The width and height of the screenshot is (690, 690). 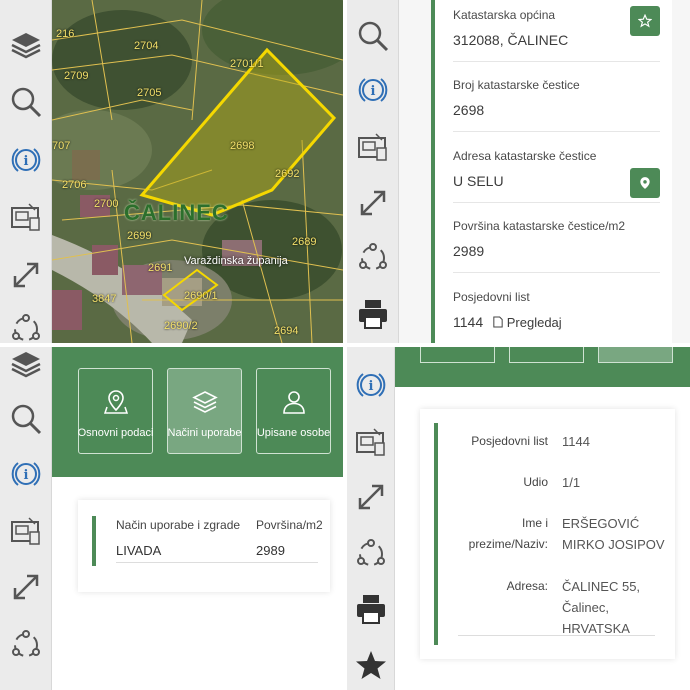 I want to click on parcel-area-value: 2989, so click(x=469, y=251).